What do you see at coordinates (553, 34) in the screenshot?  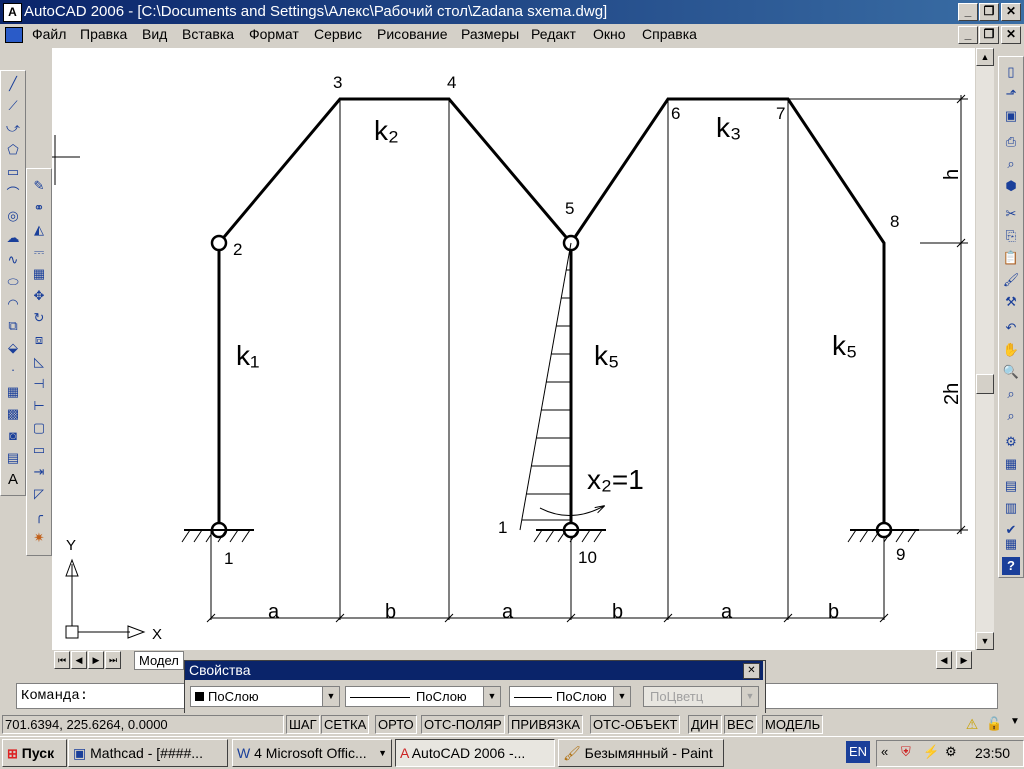 I see `menu-modify: Редакт` at bounding box center [553, 34].